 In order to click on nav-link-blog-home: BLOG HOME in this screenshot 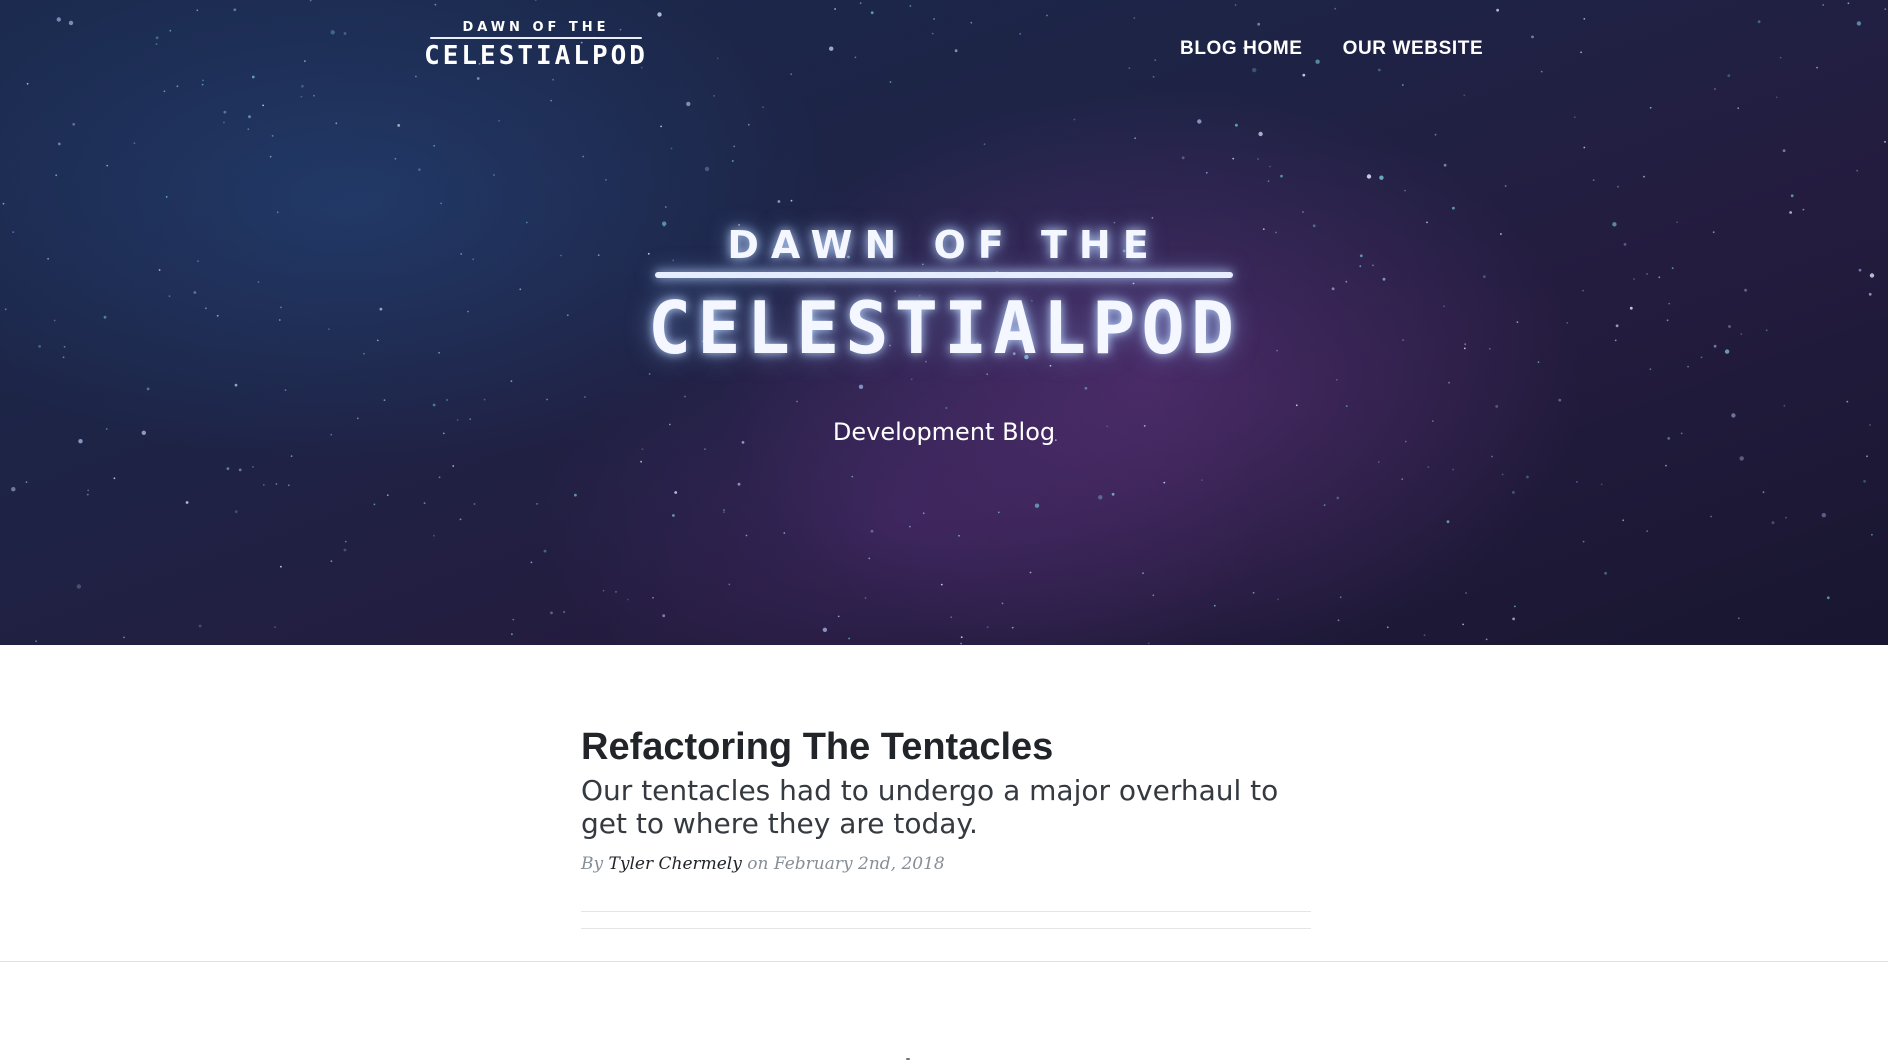, I will do `click(1241, 49)`.